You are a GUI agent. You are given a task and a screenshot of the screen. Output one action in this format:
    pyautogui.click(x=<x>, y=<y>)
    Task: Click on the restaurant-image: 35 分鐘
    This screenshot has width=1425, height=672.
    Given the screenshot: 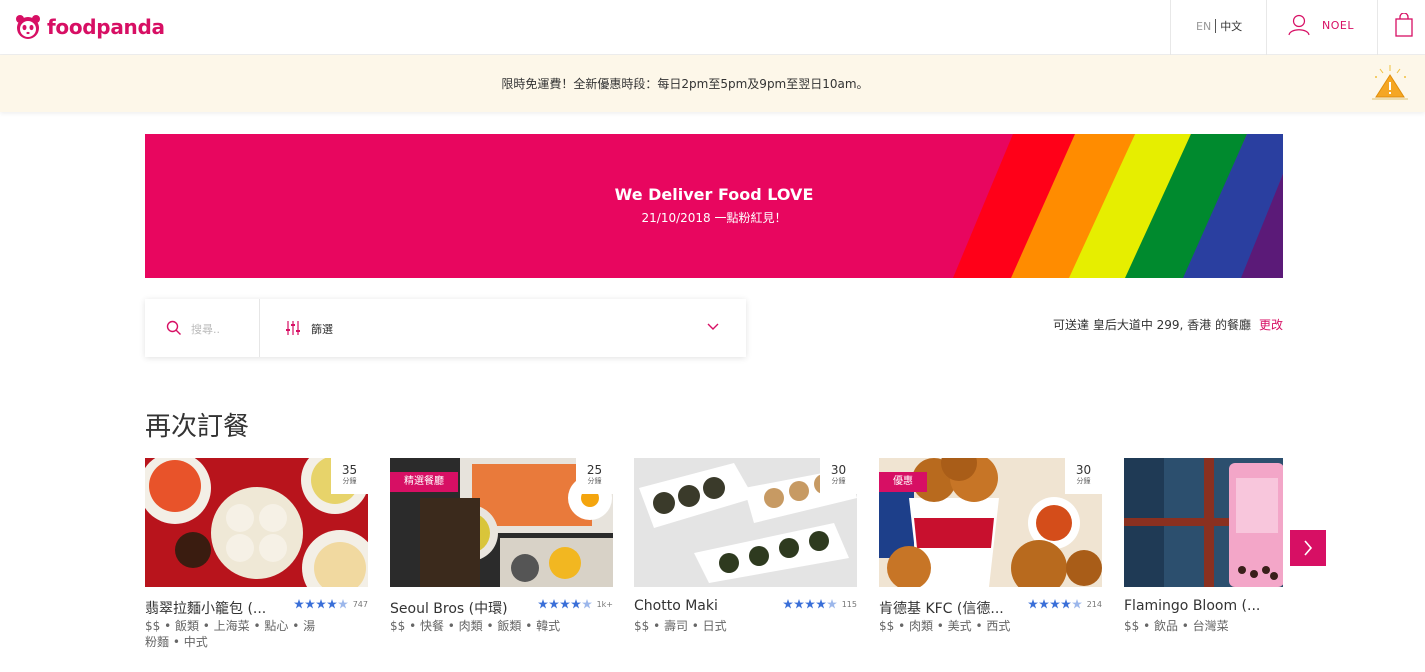 What is the action you would take?
    pyautogui.click(x=256, y=522)
    